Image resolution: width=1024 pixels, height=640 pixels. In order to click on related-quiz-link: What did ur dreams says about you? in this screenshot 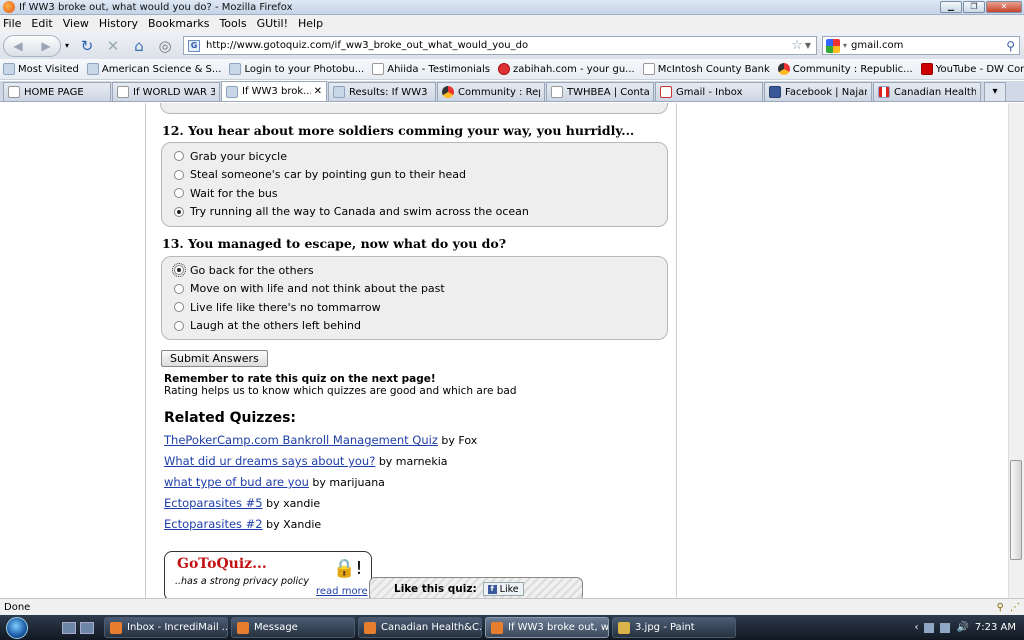, I will do `click(269, 461)`.